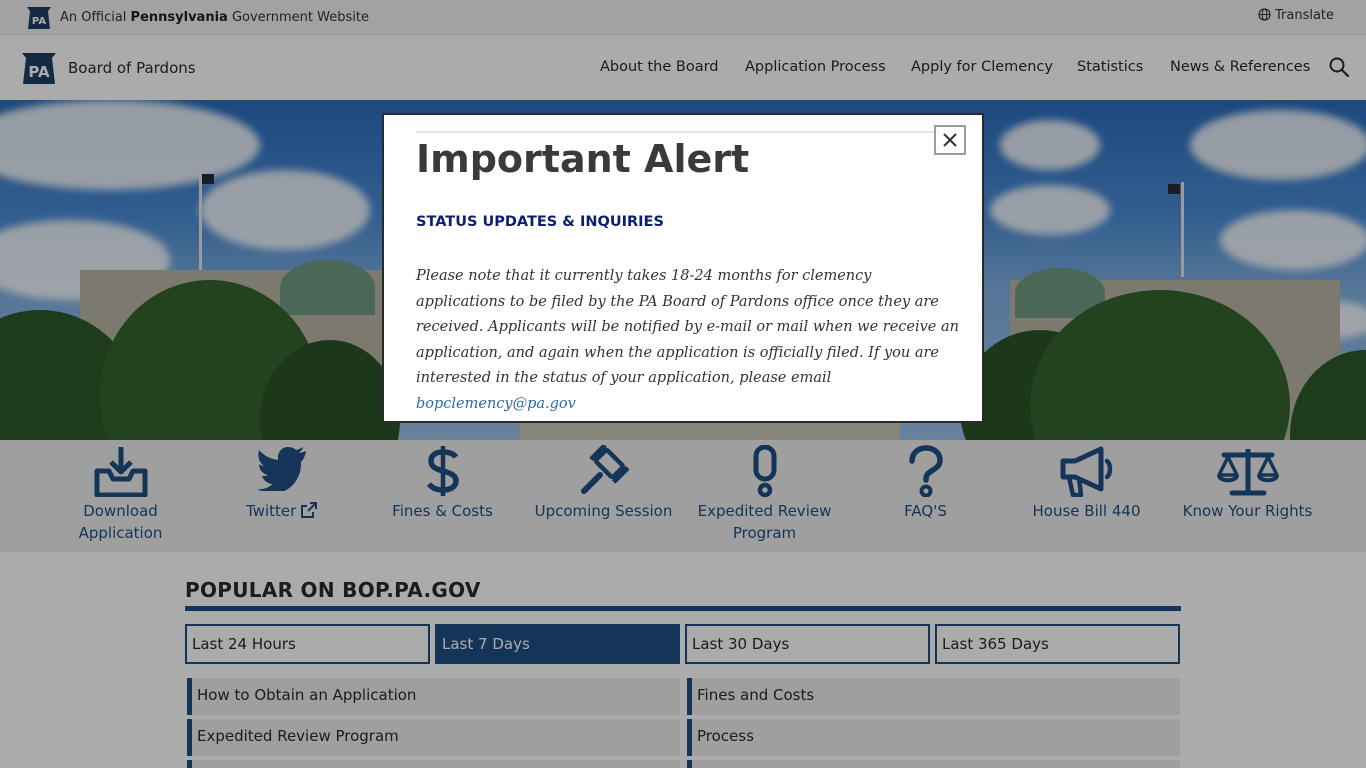 This screenshot has height=768, width=1366. I want to click on modal-title: Important Alert, so click(583, 159).